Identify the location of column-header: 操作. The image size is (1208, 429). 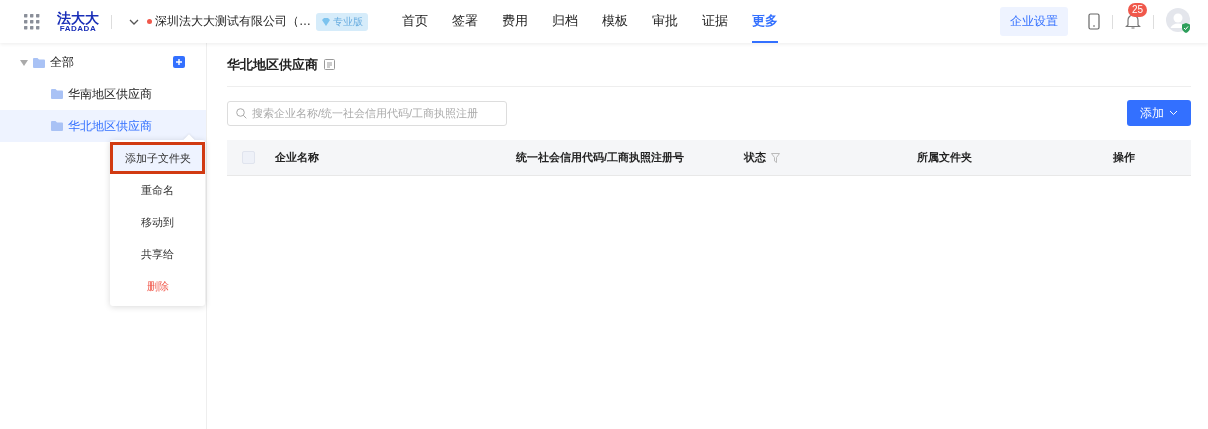
(1124, 157).